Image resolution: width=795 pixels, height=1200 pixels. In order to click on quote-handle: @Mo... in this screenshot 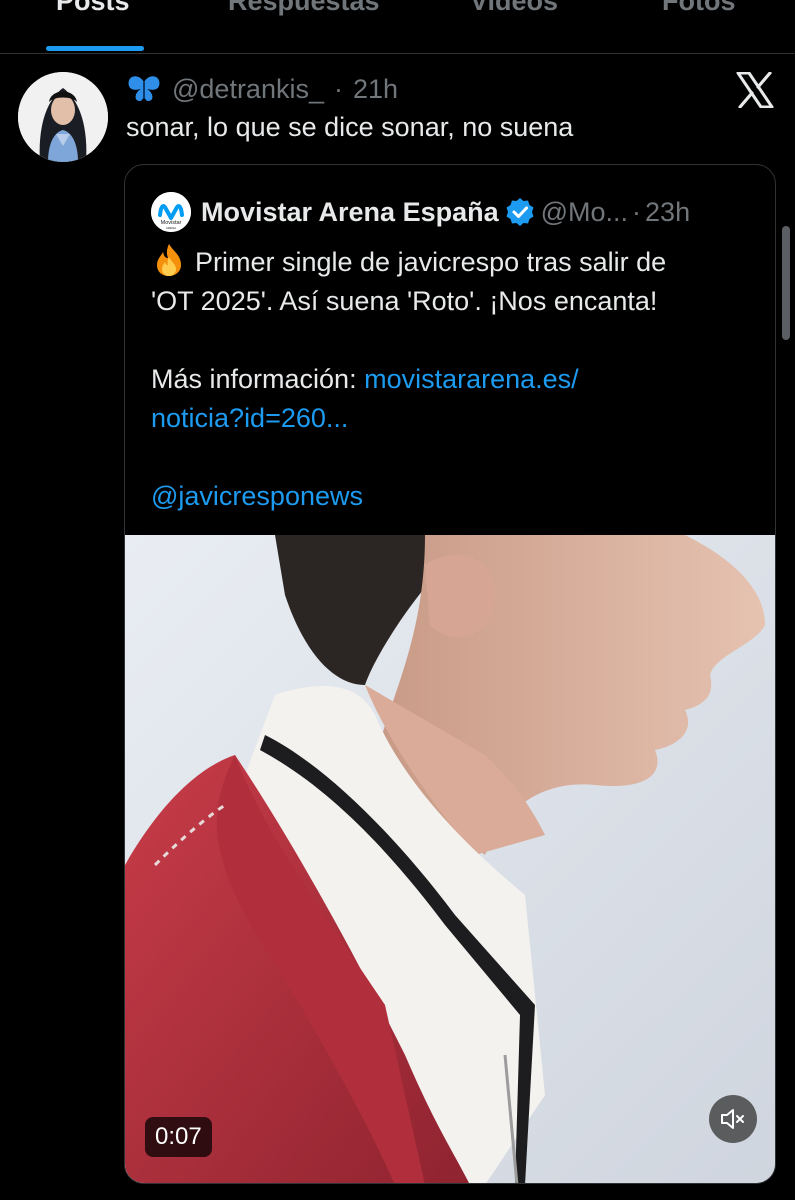, I will do `click(584, 212)`.